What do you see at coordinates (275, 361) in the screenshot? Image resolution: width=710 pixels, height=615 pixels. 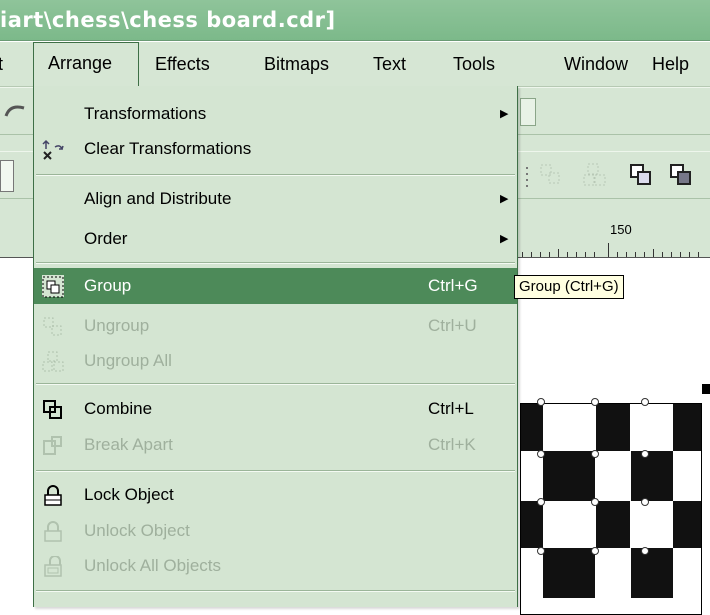 I see `menu-item-ungroup-all: Ungroup All` at bounding box center [275, 361].